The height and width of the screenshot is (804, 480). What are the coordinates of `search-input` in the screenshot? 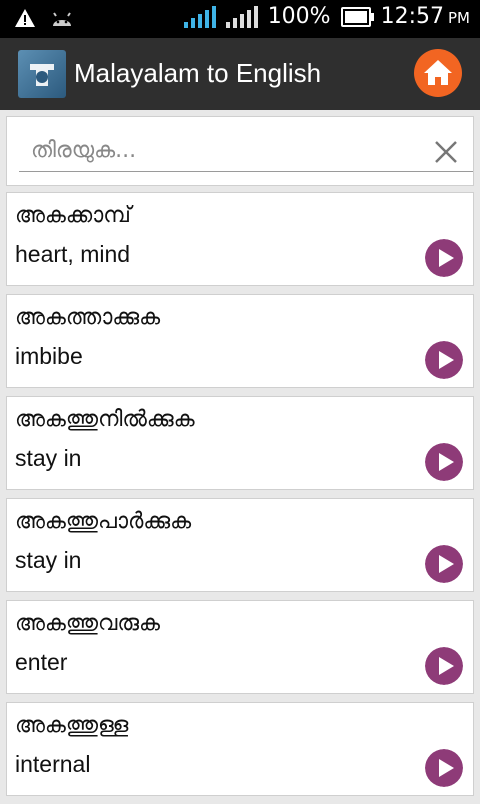 It's located at (246, 150).